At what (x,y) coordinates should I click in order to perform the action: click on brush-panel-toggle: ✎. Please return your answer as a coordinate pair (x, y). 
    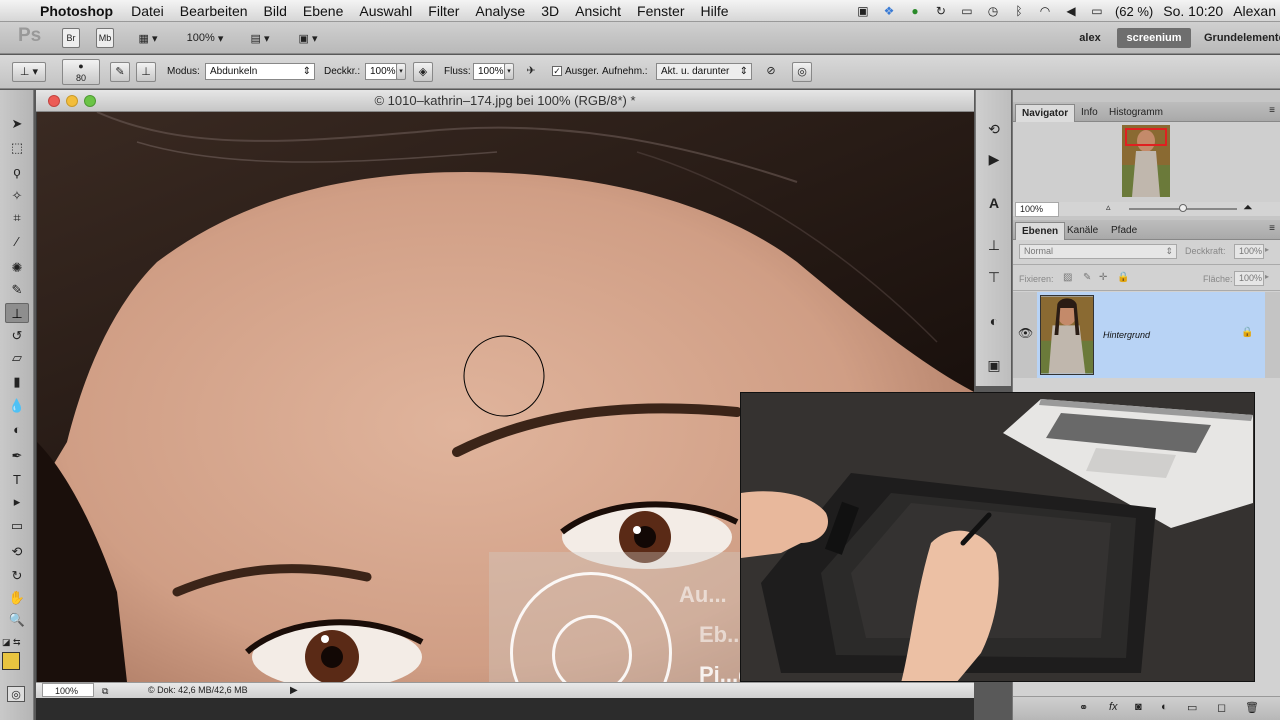
    Looking at the image, I should click on (120, 72).